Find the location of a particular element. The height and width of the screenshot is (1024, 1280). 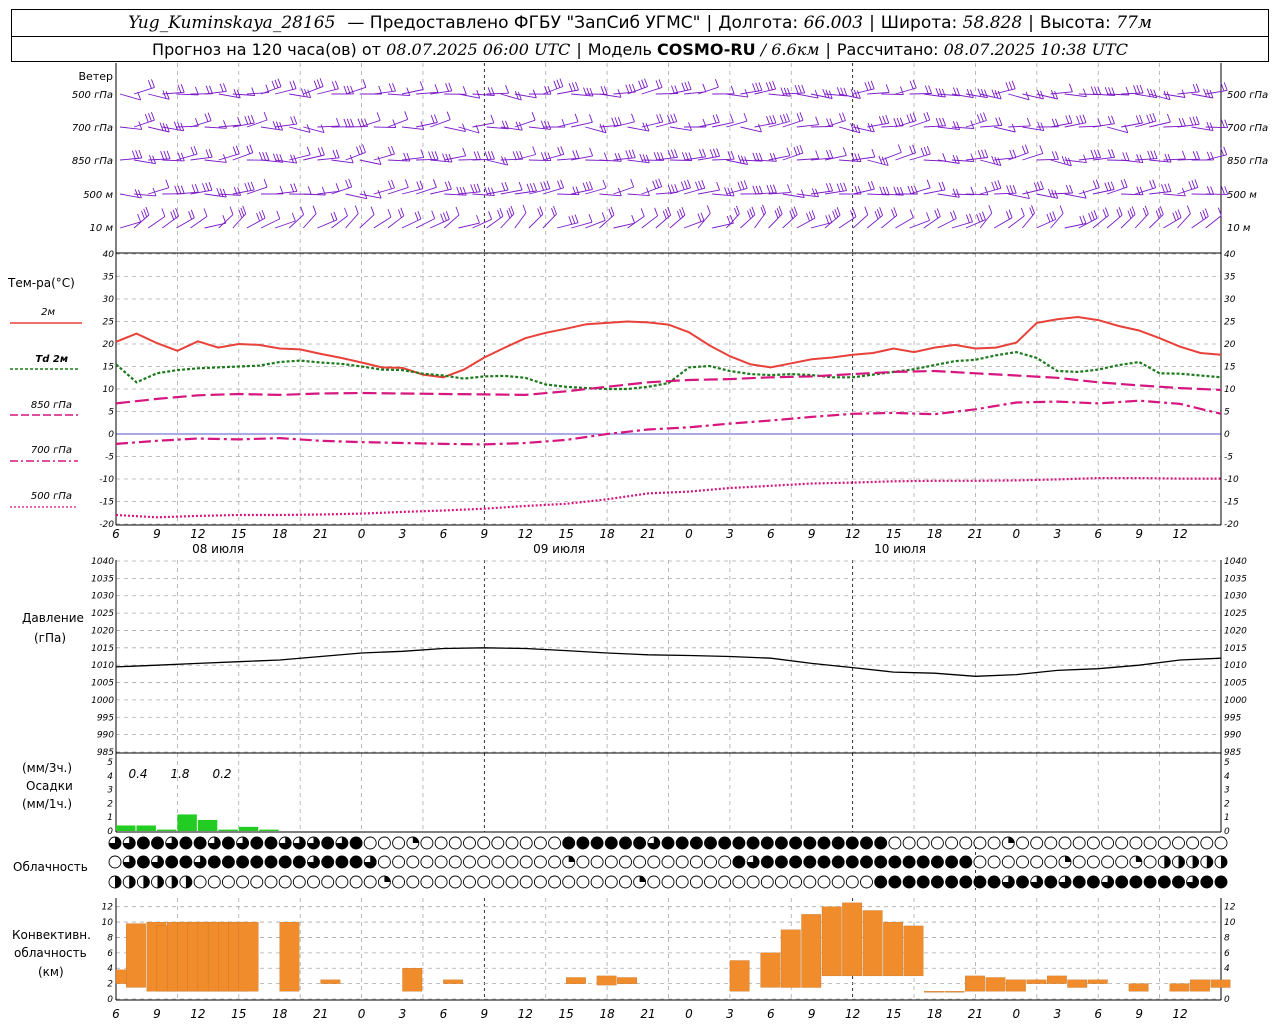

hour-tick-label: 21 is located at coordinates (320, 534).